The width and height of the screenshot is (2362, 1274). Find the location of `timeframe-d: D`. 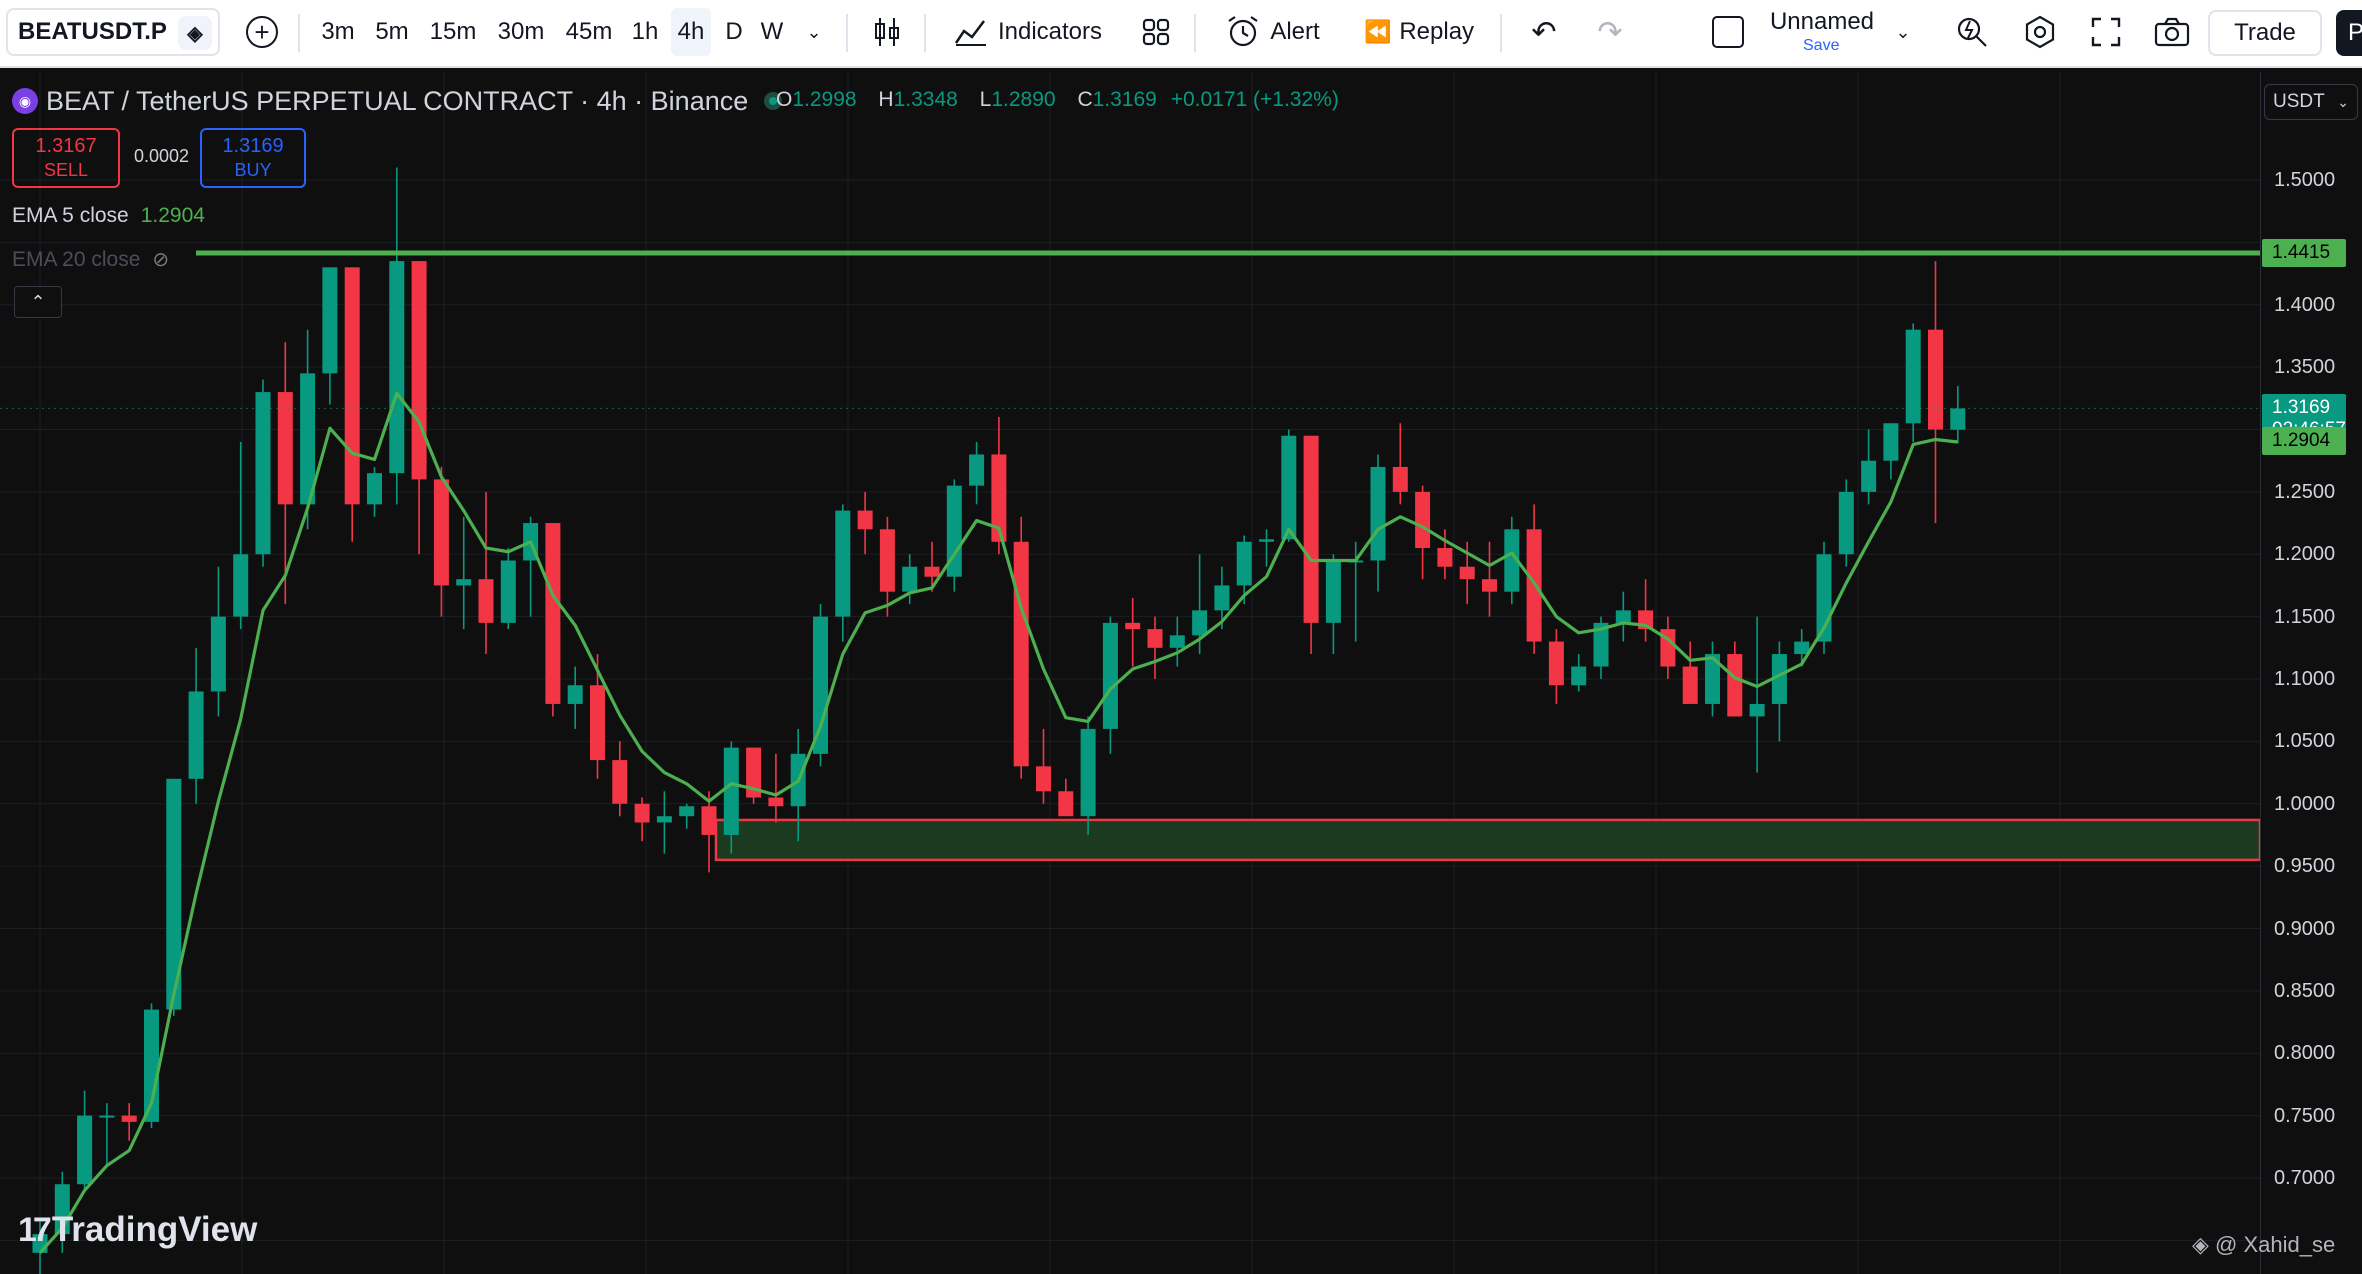

timeframe-d: D is located at coordinates (734, 32).